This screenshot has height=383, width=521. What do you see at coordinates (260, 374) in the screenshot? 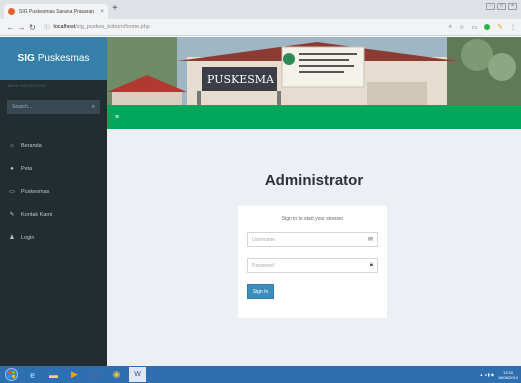
I see `os-taskbar: e ▬ ▶ ○ ◉ W ▲ ◂ ▮ ◆ 13:30 18/06/2019` at bounding box center [260, 374].